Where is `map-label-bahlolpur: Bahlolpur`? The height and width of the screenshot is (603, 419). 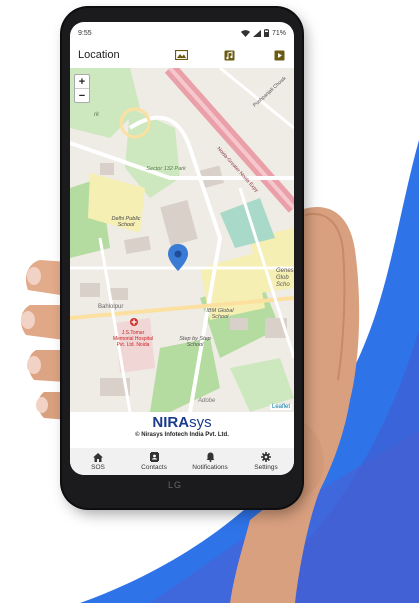
map-label-bahlolpur: Bahlolpur is located at coordinates (111, 307).